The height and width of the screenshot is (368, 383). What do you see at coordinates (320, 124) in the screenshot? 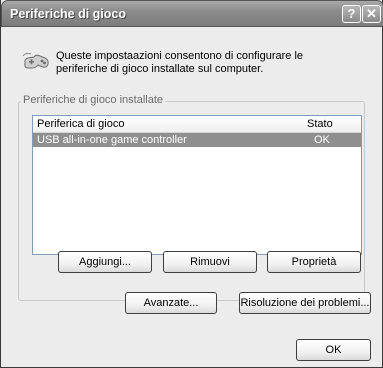
I see `column-header-status: Stato` at bounding box center [320, 124].